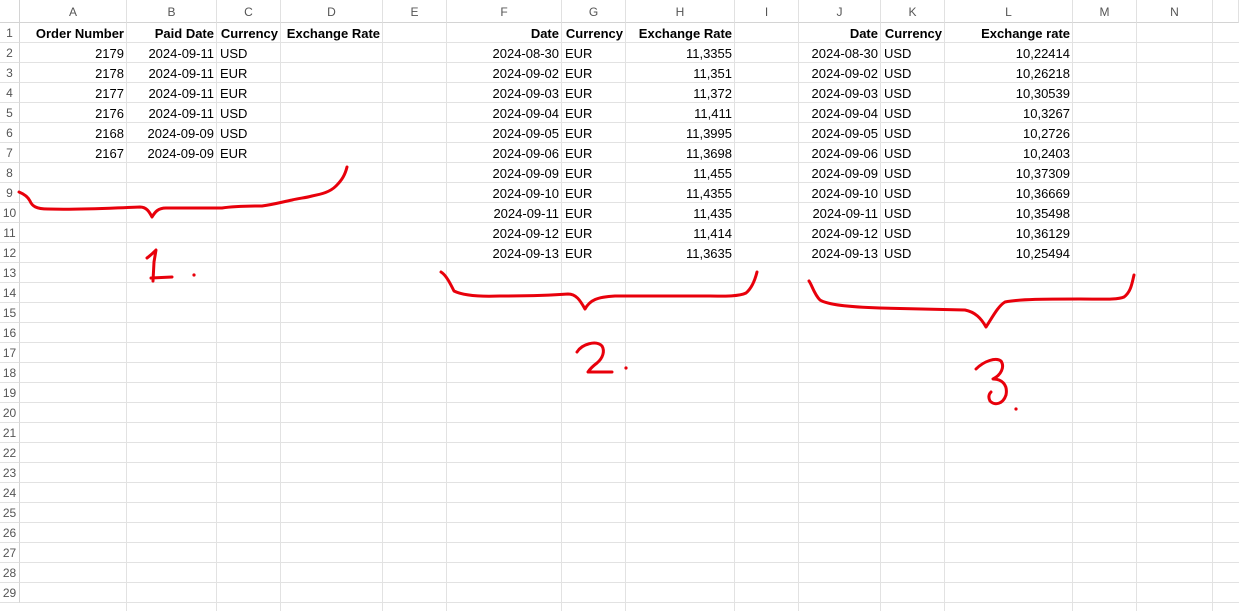 This screenshot has width=1239, height=611. I want to click on column-header-d: D, so click(332, 11).